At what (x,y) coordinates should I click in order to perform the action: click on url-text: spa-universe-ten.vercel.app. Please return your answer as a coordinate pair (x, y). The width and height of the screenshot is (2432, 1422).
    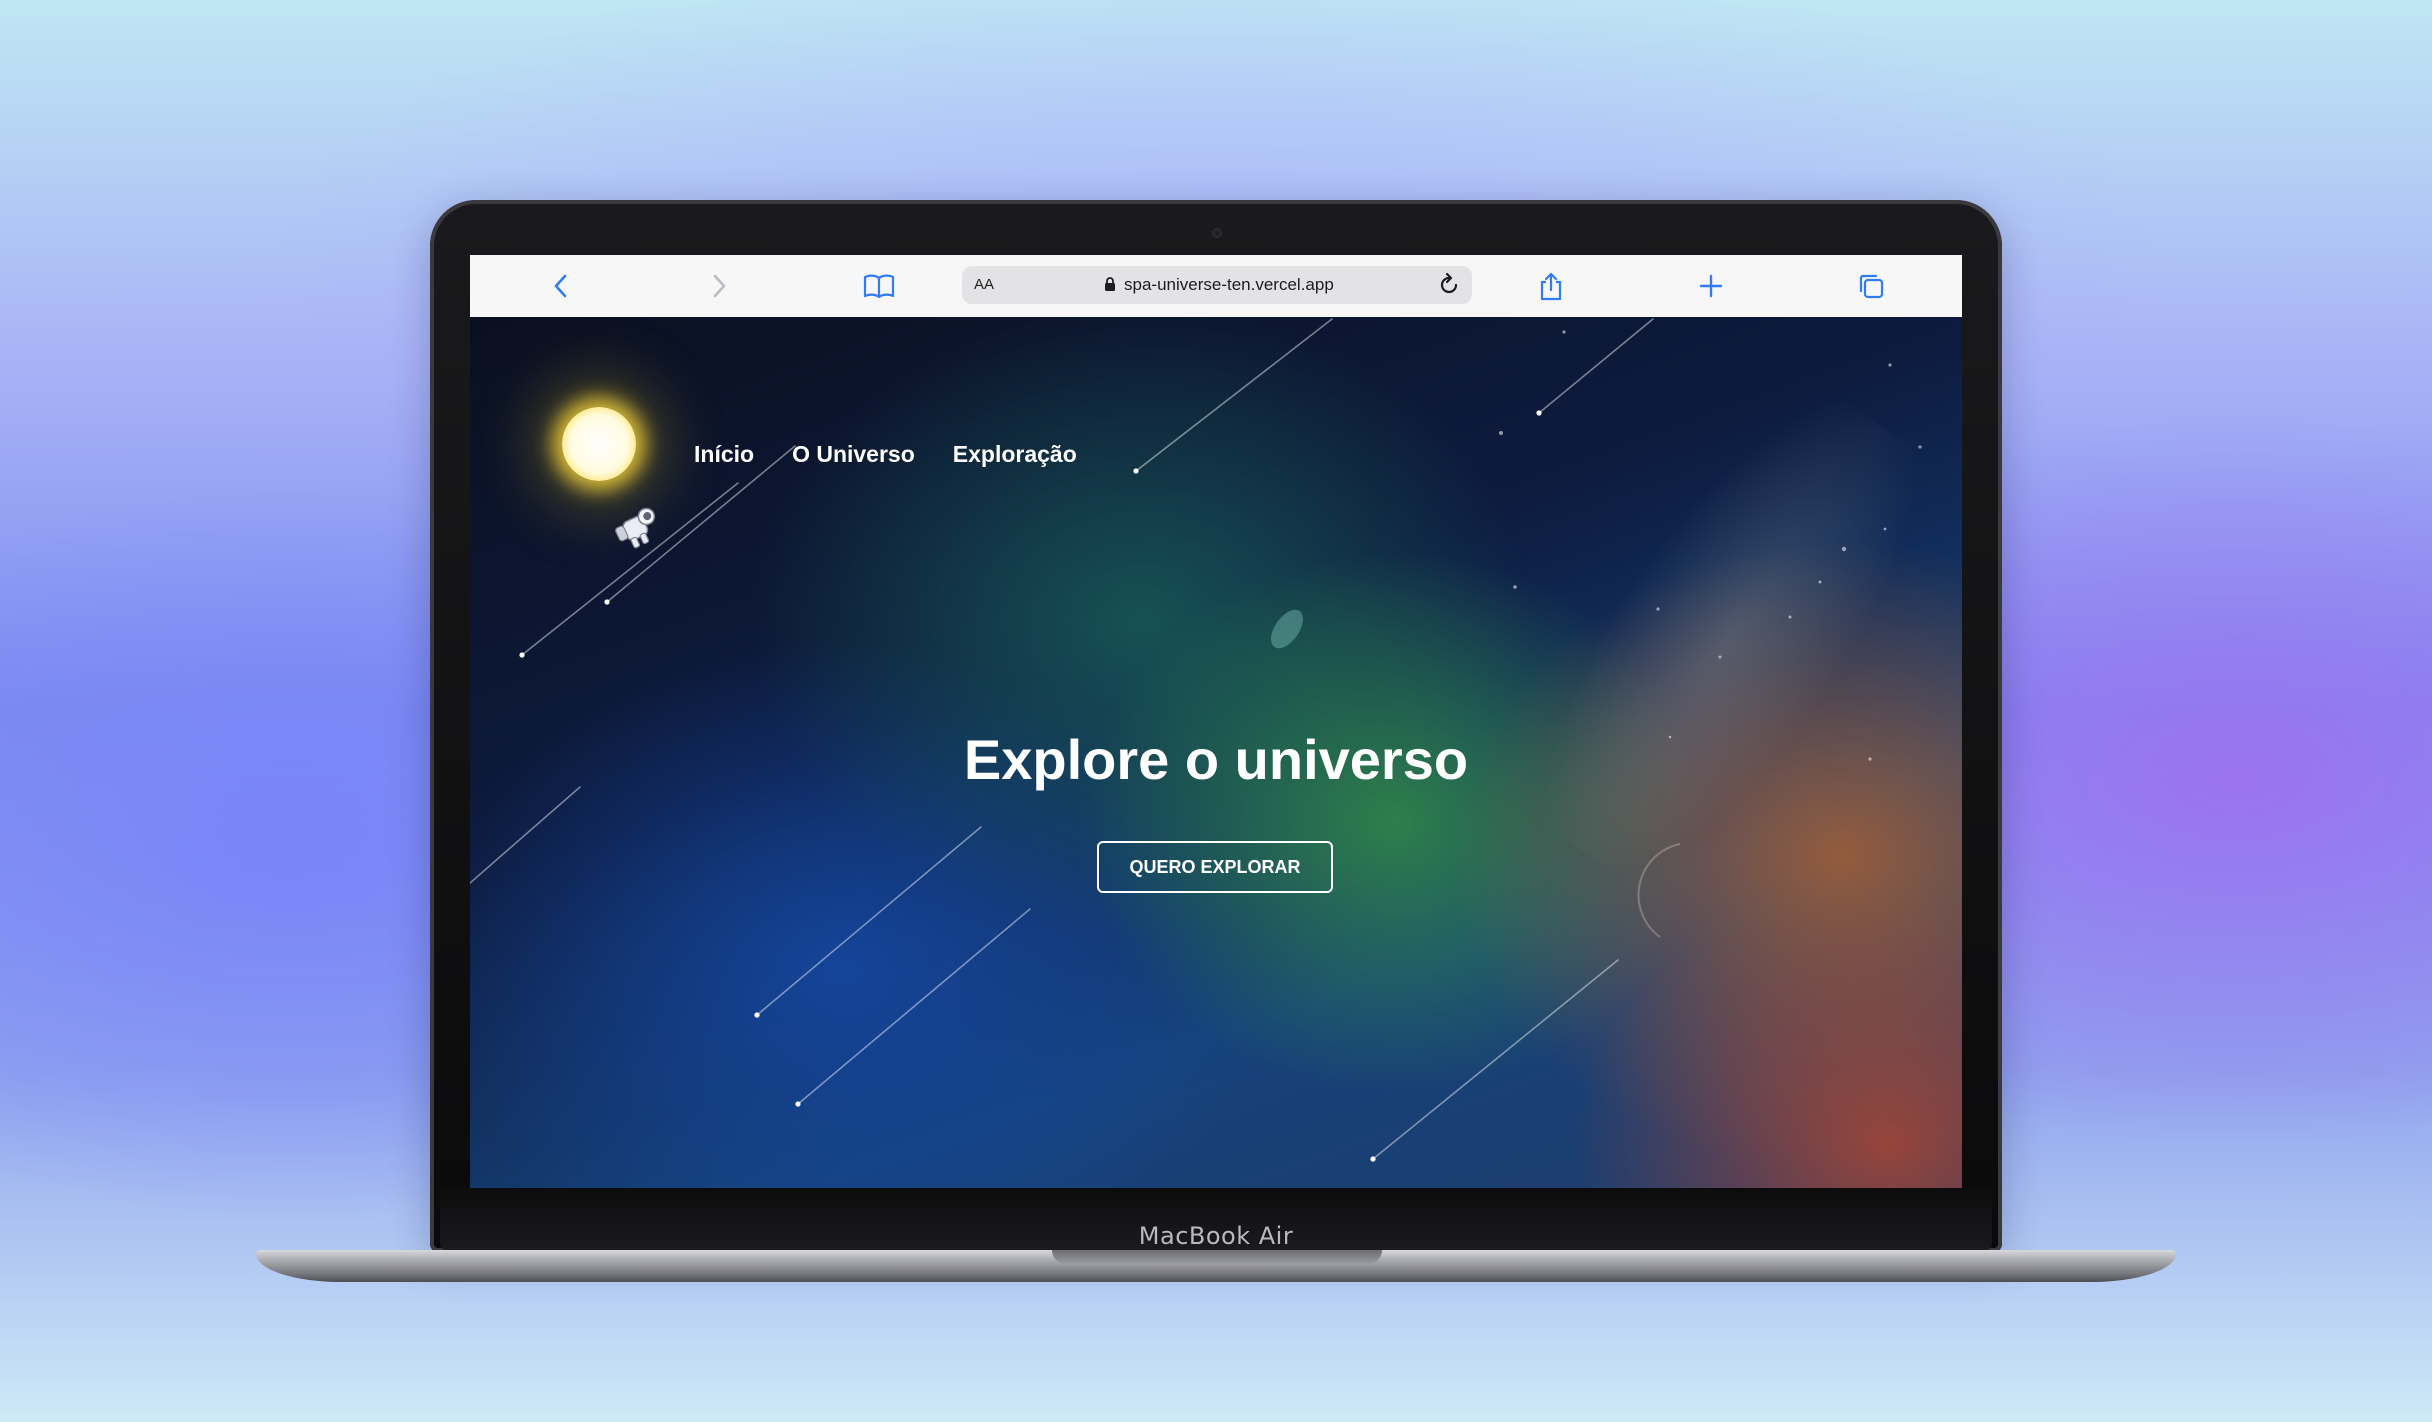
    Looking at the image, I should click on (1229, 284).